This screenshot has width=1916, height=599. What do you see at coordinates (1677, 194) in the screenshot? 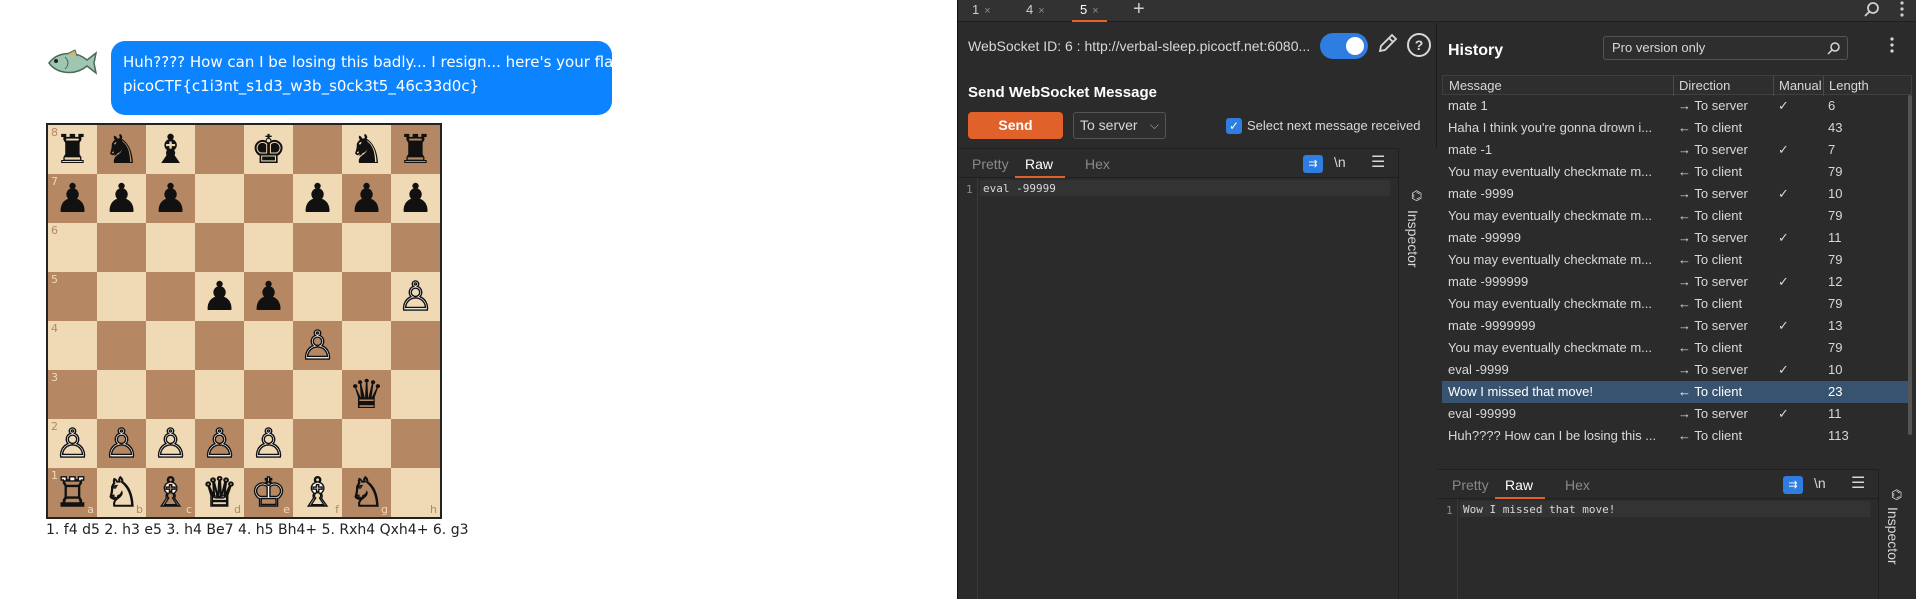
I see `table-row: mate -9999 → To server ✓ 10` at bounding box center [1677, 194].